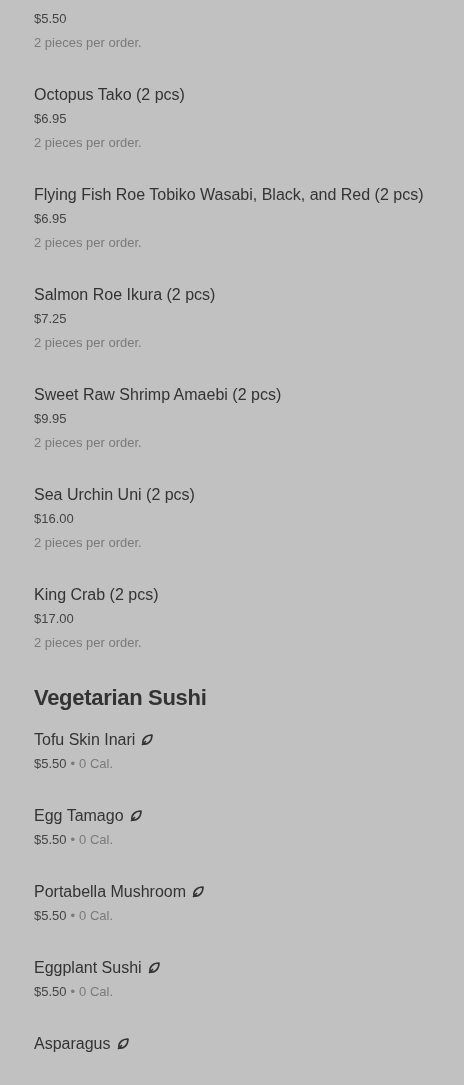 This screenshot has width=464, height=1085. Describe the element at coordinates (85, 740) in the screenshot. I see `item-name: Tofu Skin Inari` at that location.